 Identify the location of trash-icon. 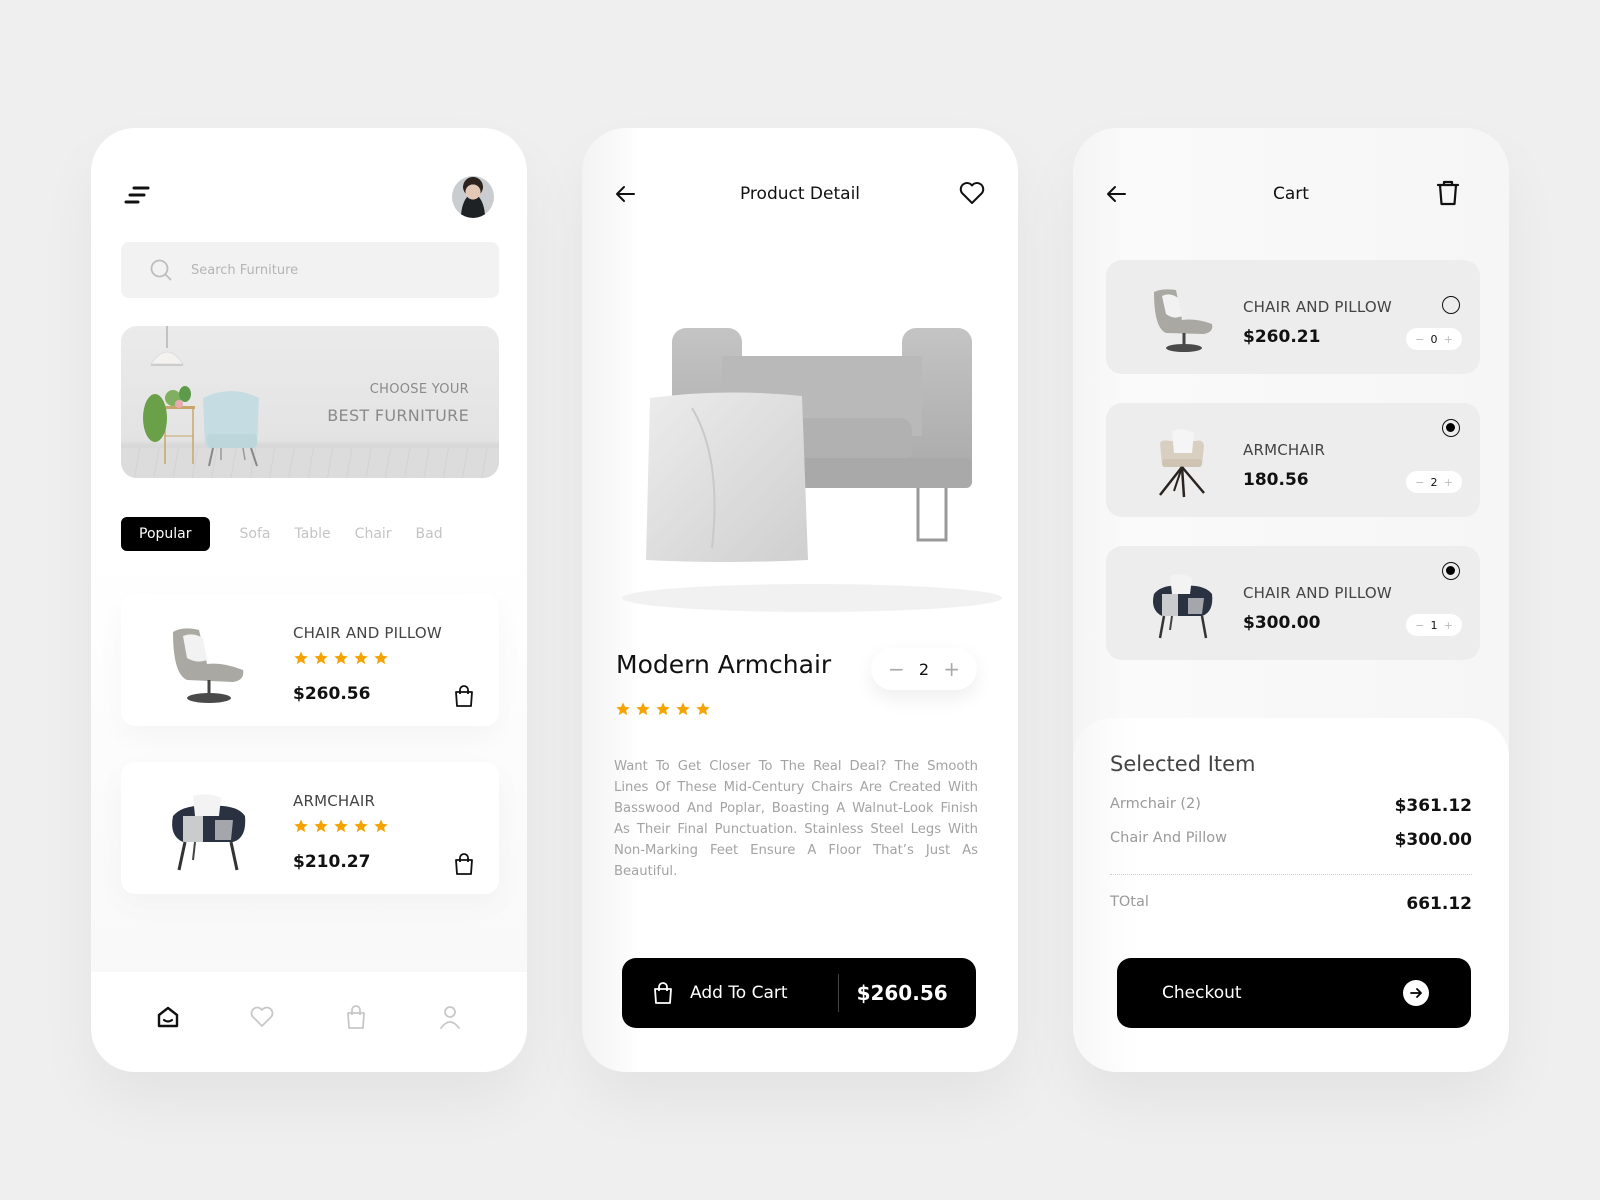
(1448, 193).